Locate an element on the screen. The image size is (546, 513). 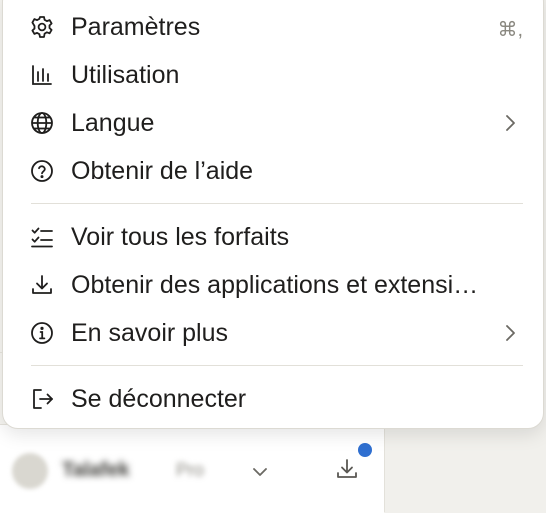
menu-item-label: Utilisation is located at coordinates (125, 75).